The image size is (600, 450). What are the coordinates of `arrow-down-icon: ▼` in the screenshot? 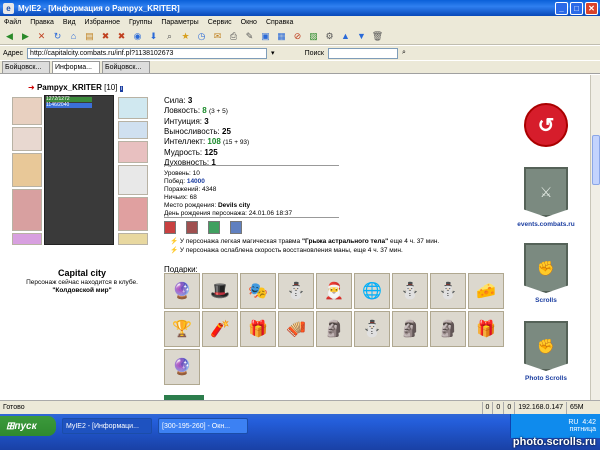 It's located at (361, 36).